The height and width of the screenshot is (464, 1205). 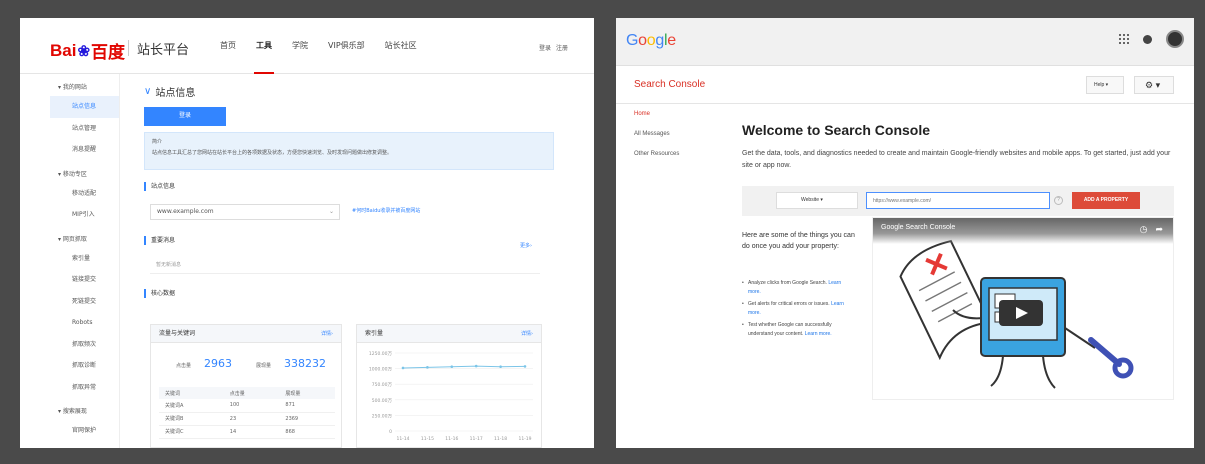 I want to click on clicks-value: 2963, so click(x=218, y=363).